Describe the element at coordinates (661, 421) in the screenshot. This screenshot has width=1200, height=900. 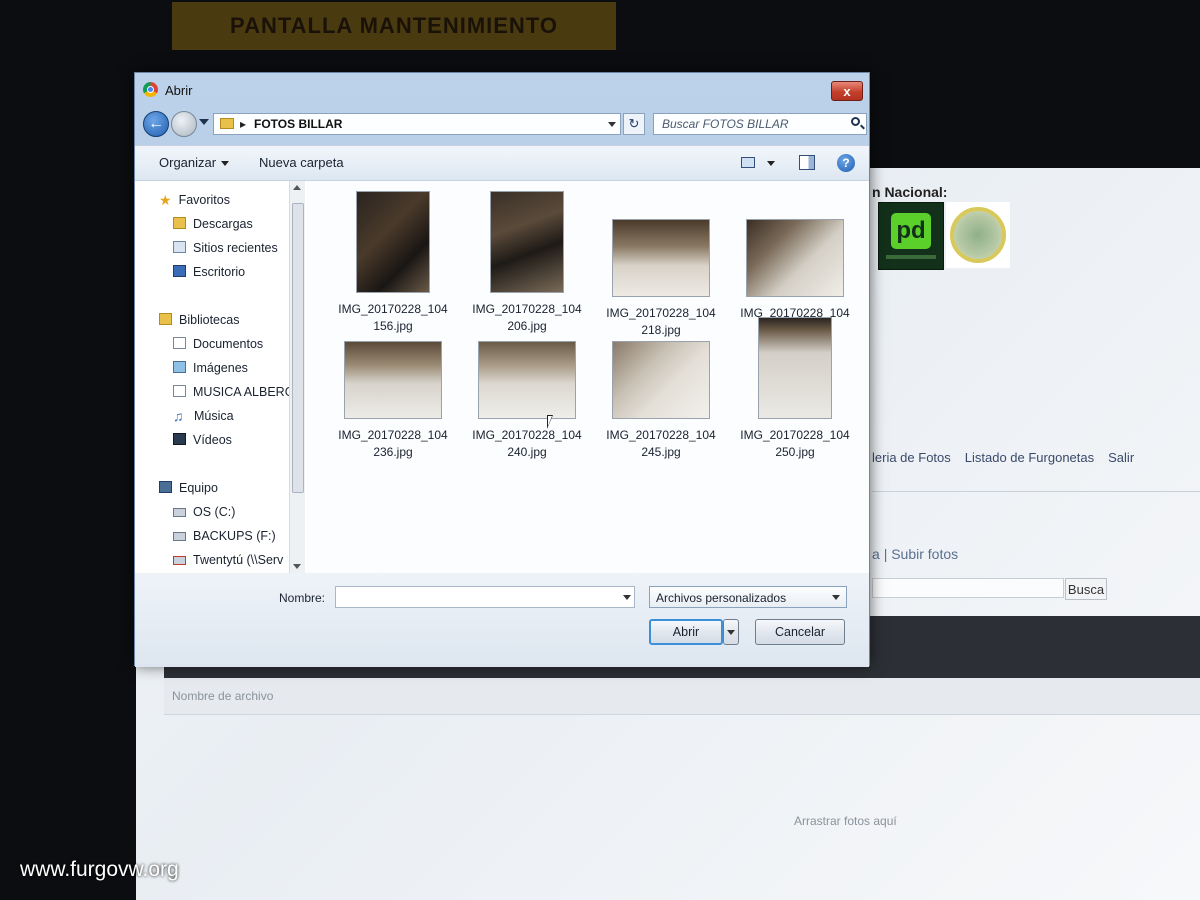
I see `file-item: IMG_20170228_104245.jpg` at that location.